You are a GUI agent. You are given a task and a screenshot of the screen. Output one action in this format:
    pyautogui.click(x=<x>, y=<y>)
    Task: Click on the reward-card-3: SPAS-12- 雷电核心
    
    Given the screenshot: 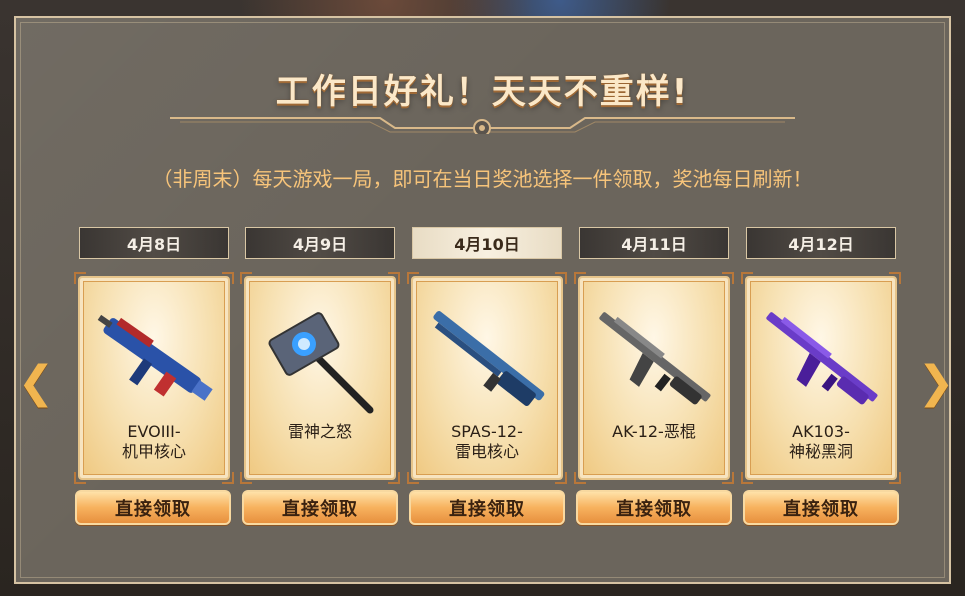 What is the action you would take?
    pyautogui.click(x=487, y=378)
    